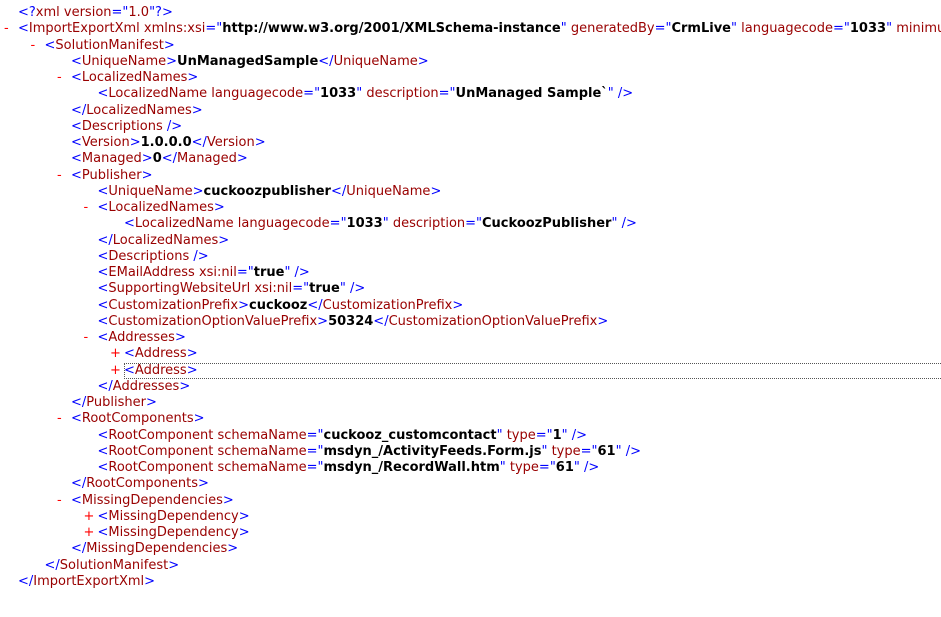 The height and width of the screenshot is (617, 941). I want to click on xml-name: ImportExportXml, so click(86, 29).